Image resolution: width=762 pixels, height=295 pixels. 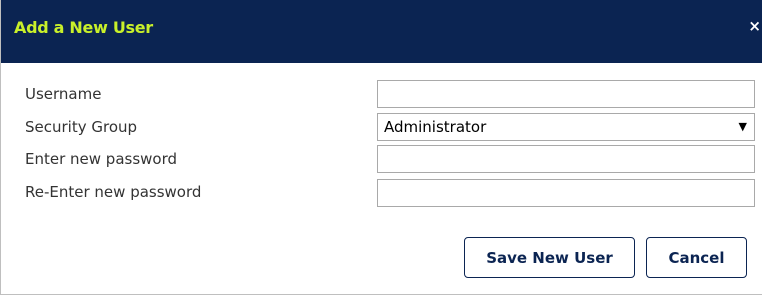 What do you see at coordinates (566, 94) in the screenshot?
I see `username-input` at bounding box center [566, 94].